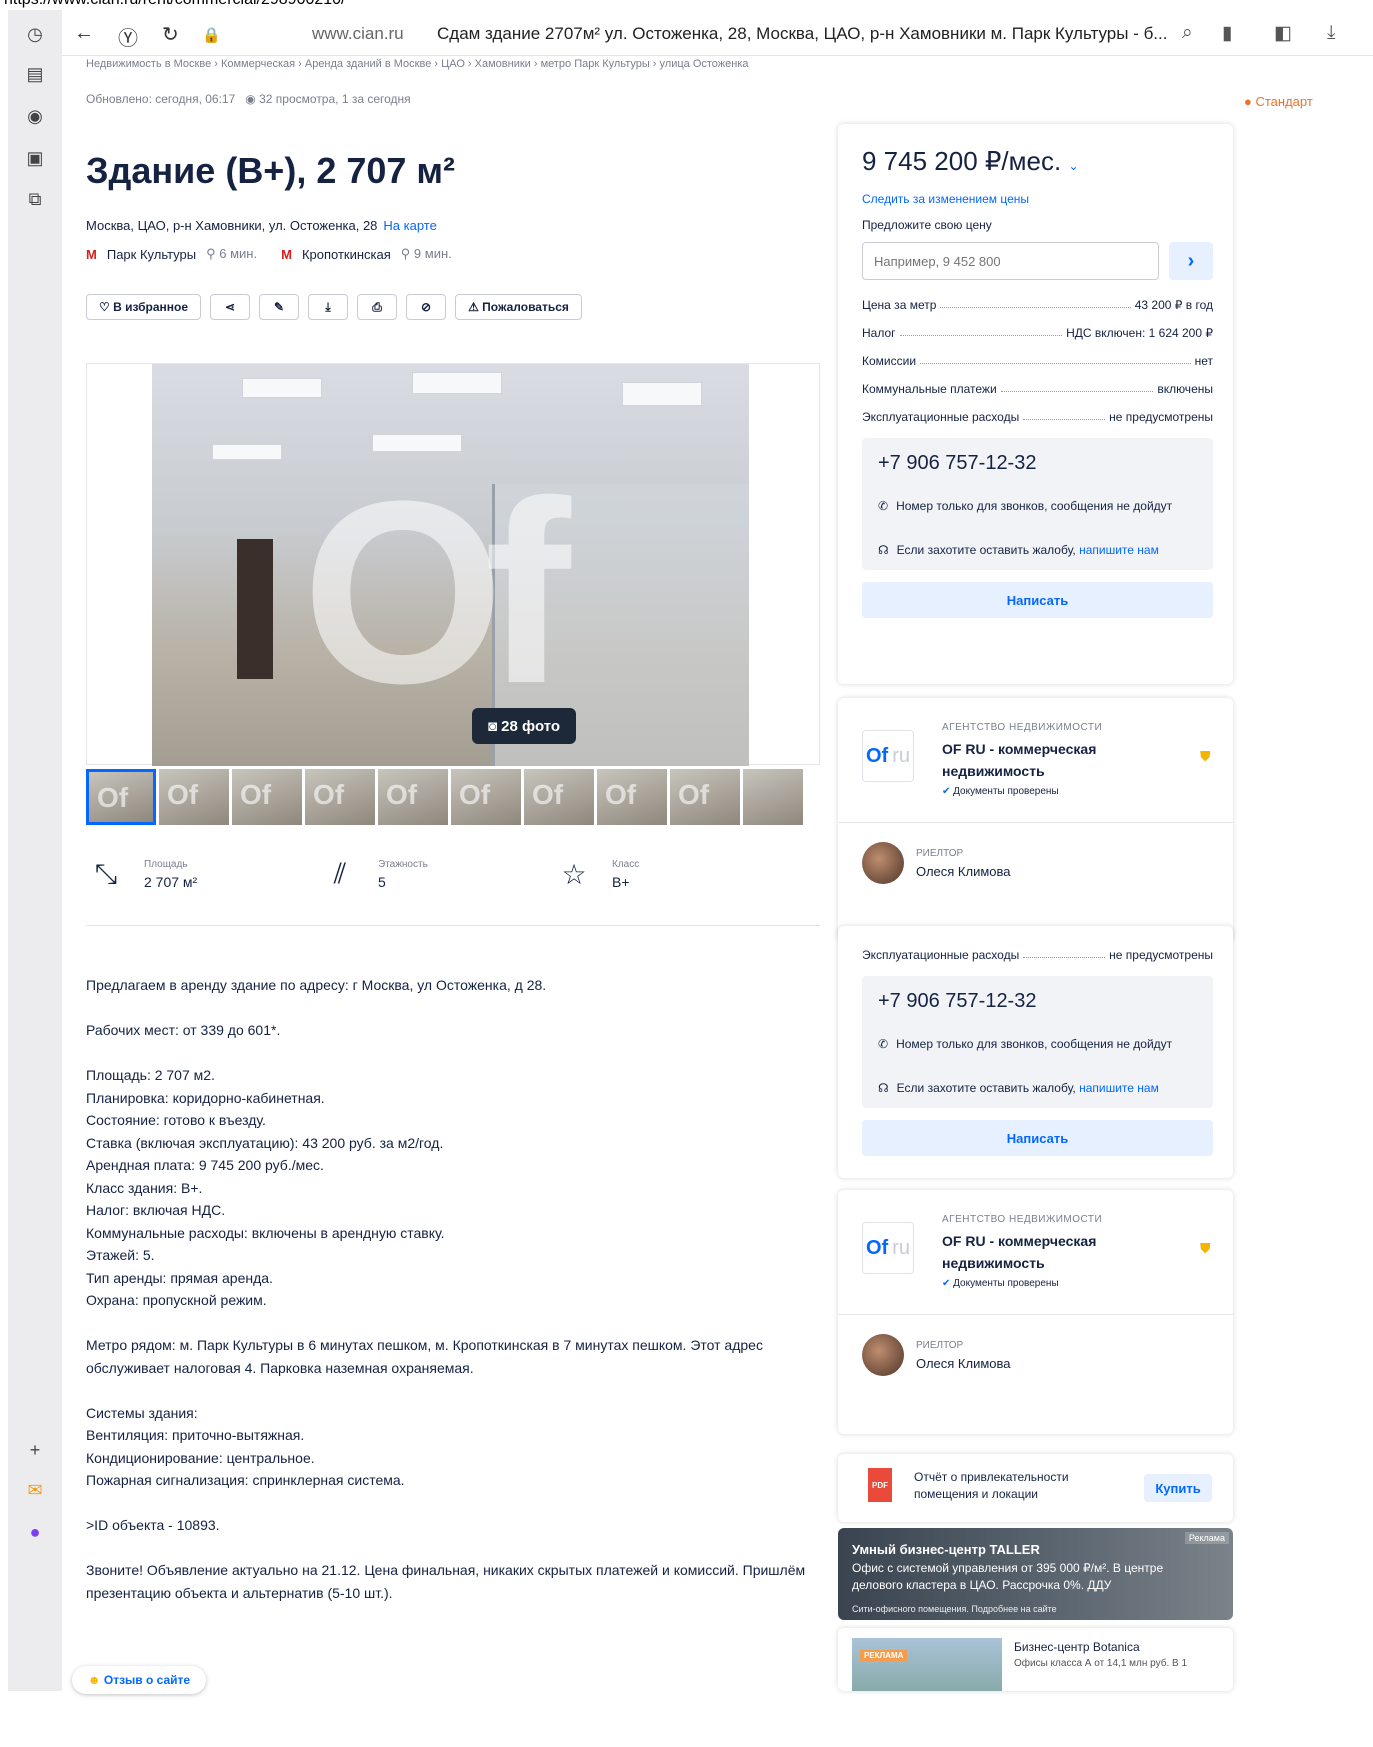 The width and height of the screenshot is (1373, 1747). What do you see at coordinates (139, 1680) in the screenshot?
I see `review-button: ☻ Отзыв о сайте` at bounding box center [139, 1680].